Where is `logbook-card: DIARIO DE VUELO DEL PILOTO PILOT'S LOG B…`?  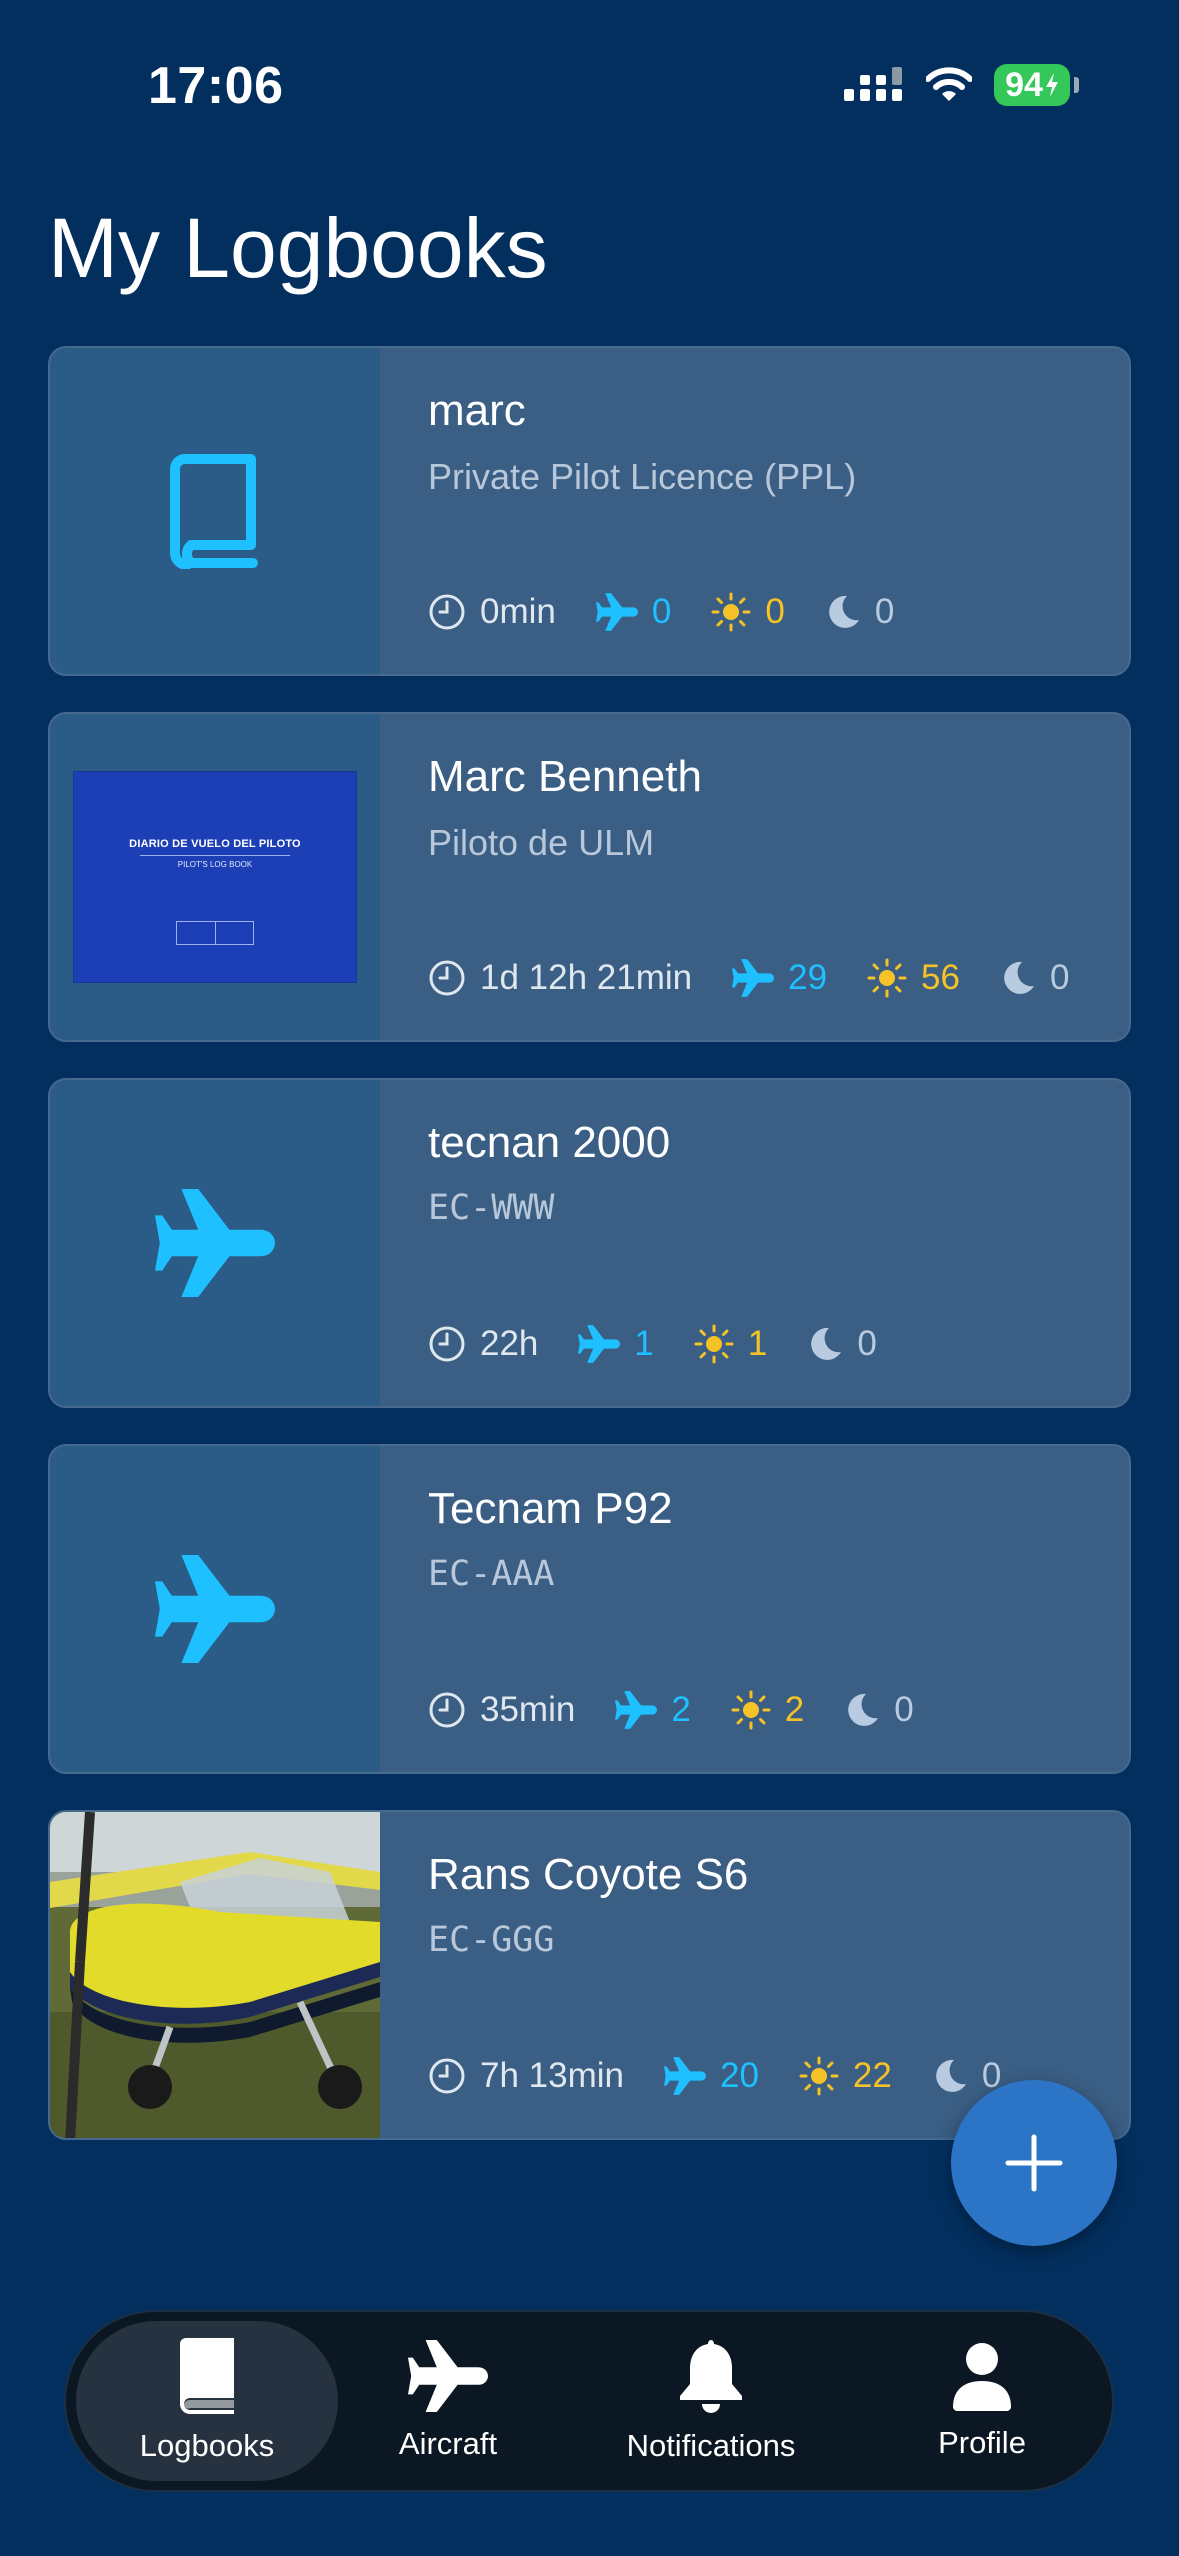 logbook-card: DIARIO DE VUELO DEL PILOTO PILOT'S LOG B… is located at coordinates (589, 877).